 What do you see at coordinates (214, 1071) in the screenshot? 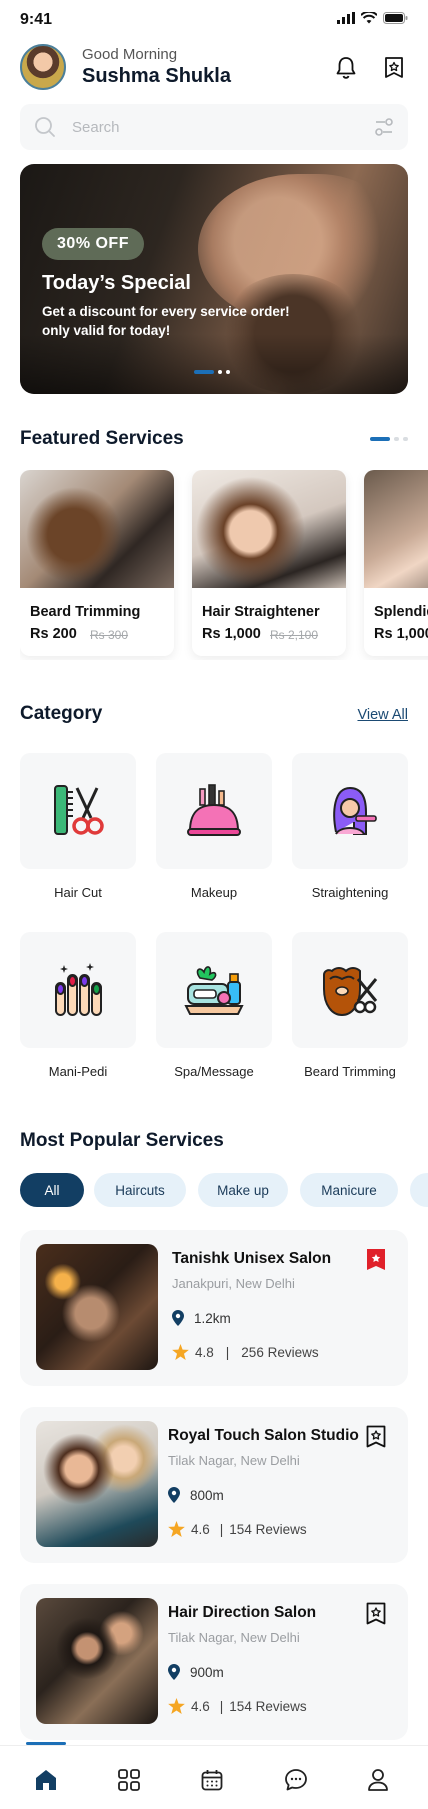
I see `category-label: Spa/Message` at bounding box center [214, 1071].